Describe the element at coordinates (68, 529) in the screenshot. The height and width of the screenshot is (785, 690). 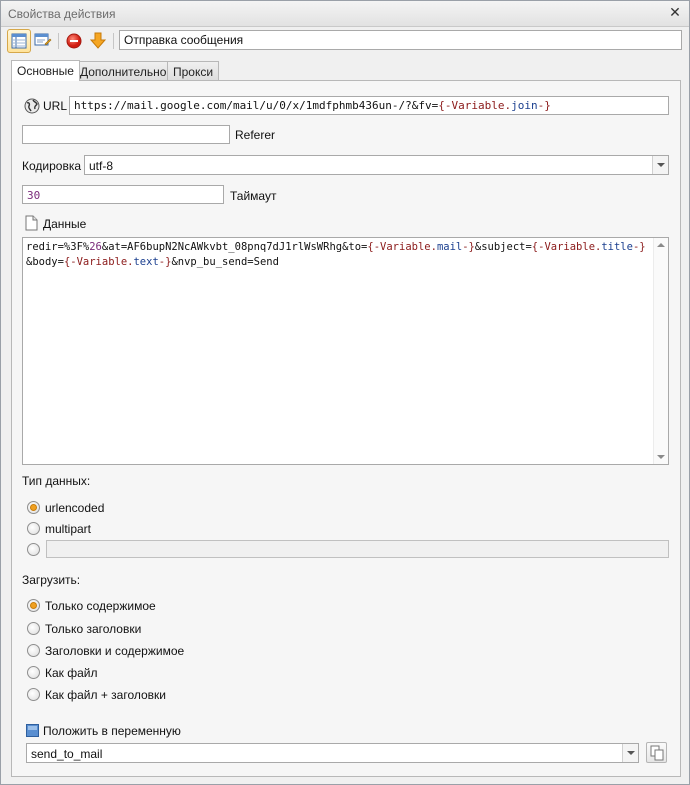
I see `radio-multipart-label: multipart` at that location.